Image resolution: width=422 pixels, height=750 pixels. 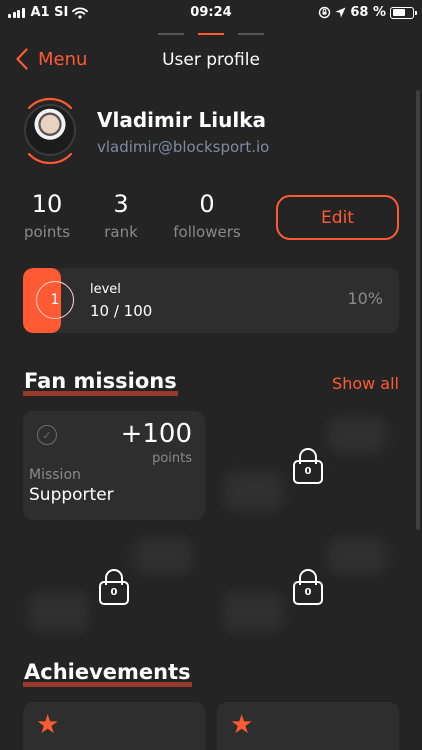 I want to click on navigation-bar: Menu User profile, so click(x=211, y=61).